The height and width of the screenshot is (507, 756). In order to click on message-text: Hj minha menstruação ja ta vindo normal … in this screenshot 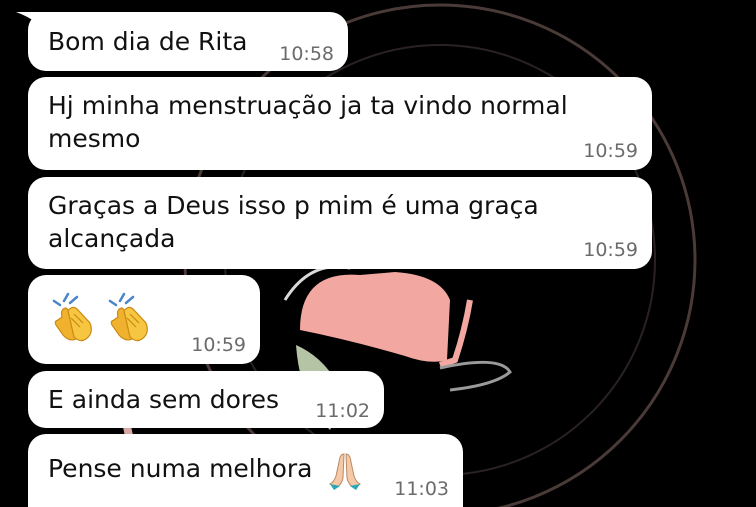, I will do `click(308, 122)`.